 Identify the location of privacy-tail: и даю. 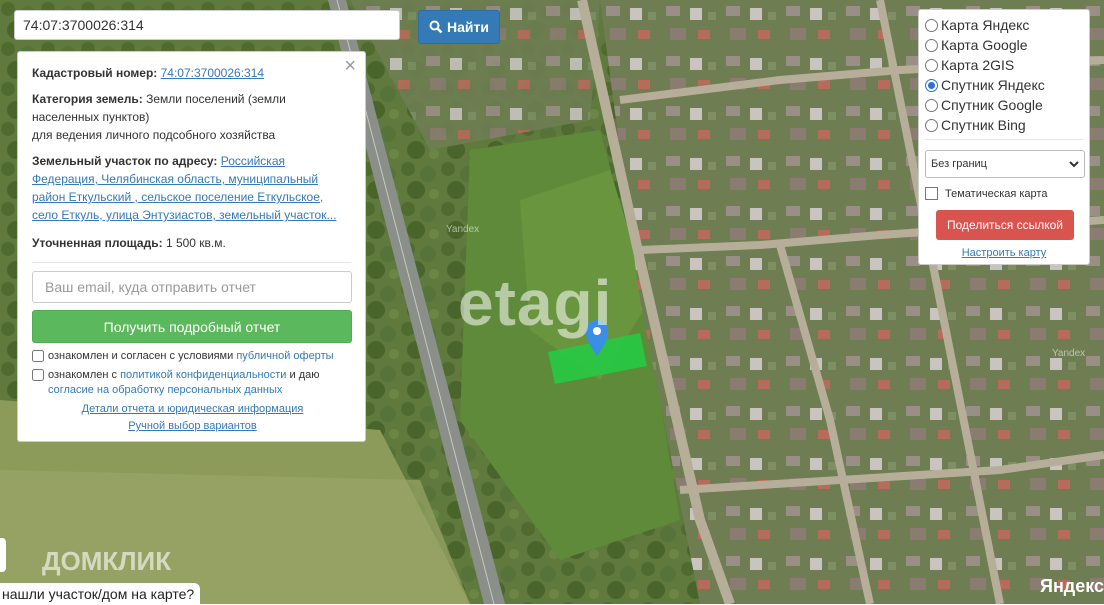
(304, 375).